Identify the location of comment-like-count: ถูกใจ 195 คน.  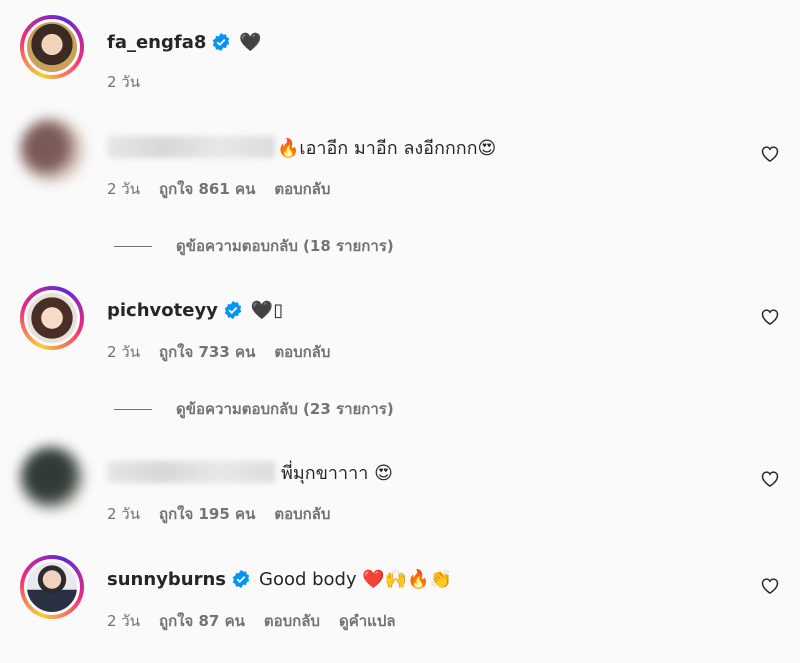
(207, 514).